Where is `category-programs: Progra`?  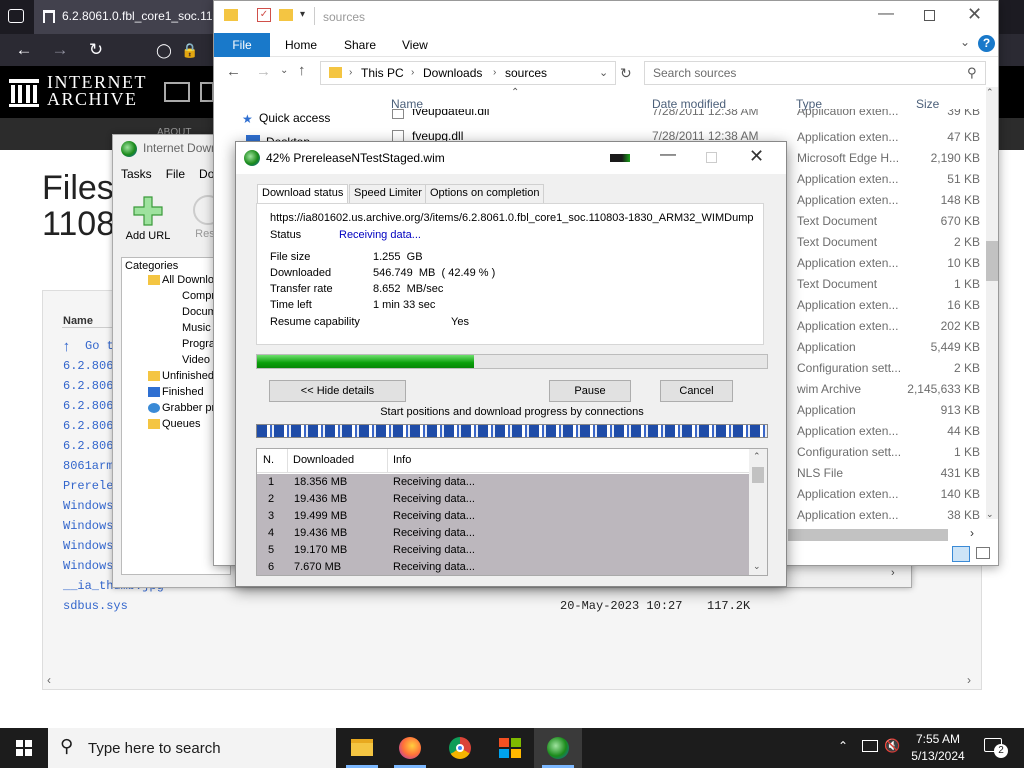 category-programs: Progra is located at coordinates (198, 344).